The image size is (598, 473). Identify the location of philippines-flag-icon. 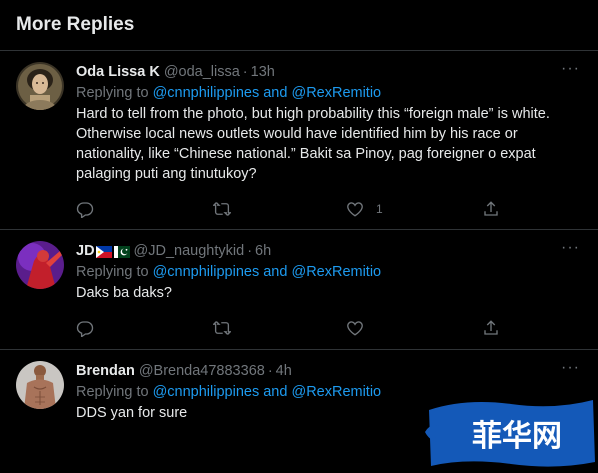
(103, 251).